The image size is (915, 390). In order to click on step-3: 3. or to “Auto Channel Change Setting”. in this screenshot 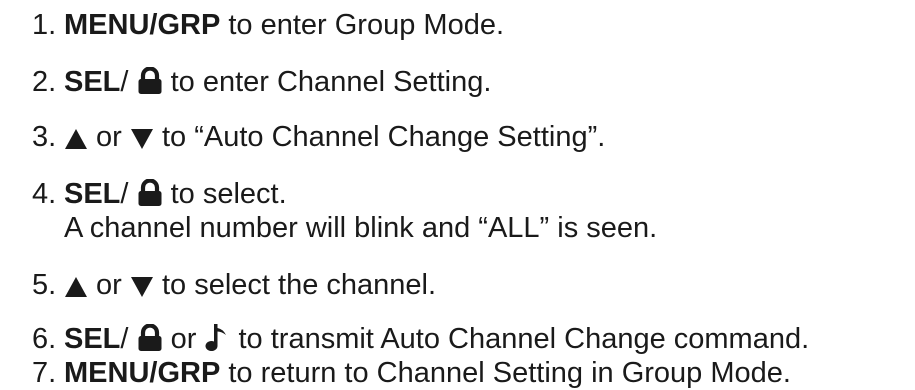, I will do `click(318, 137)`.